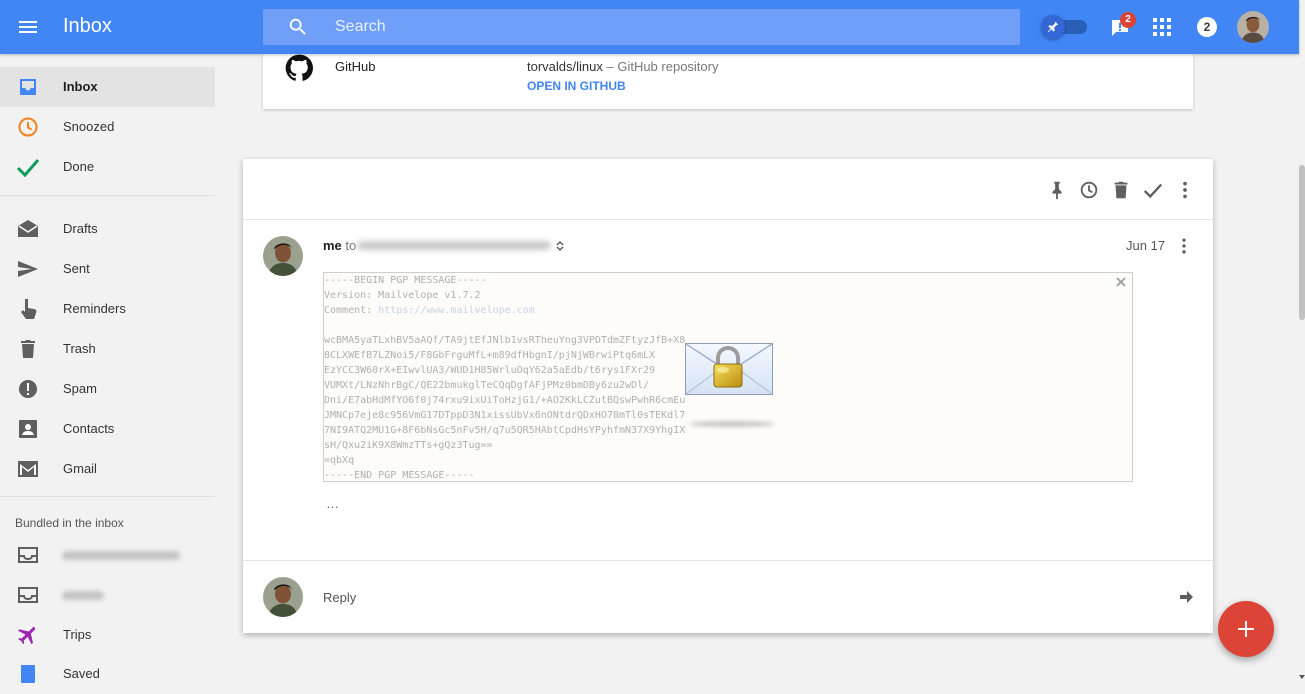  I want to click on pgp-line: -----END PGP MESSAGE-----, so click(399, 475).